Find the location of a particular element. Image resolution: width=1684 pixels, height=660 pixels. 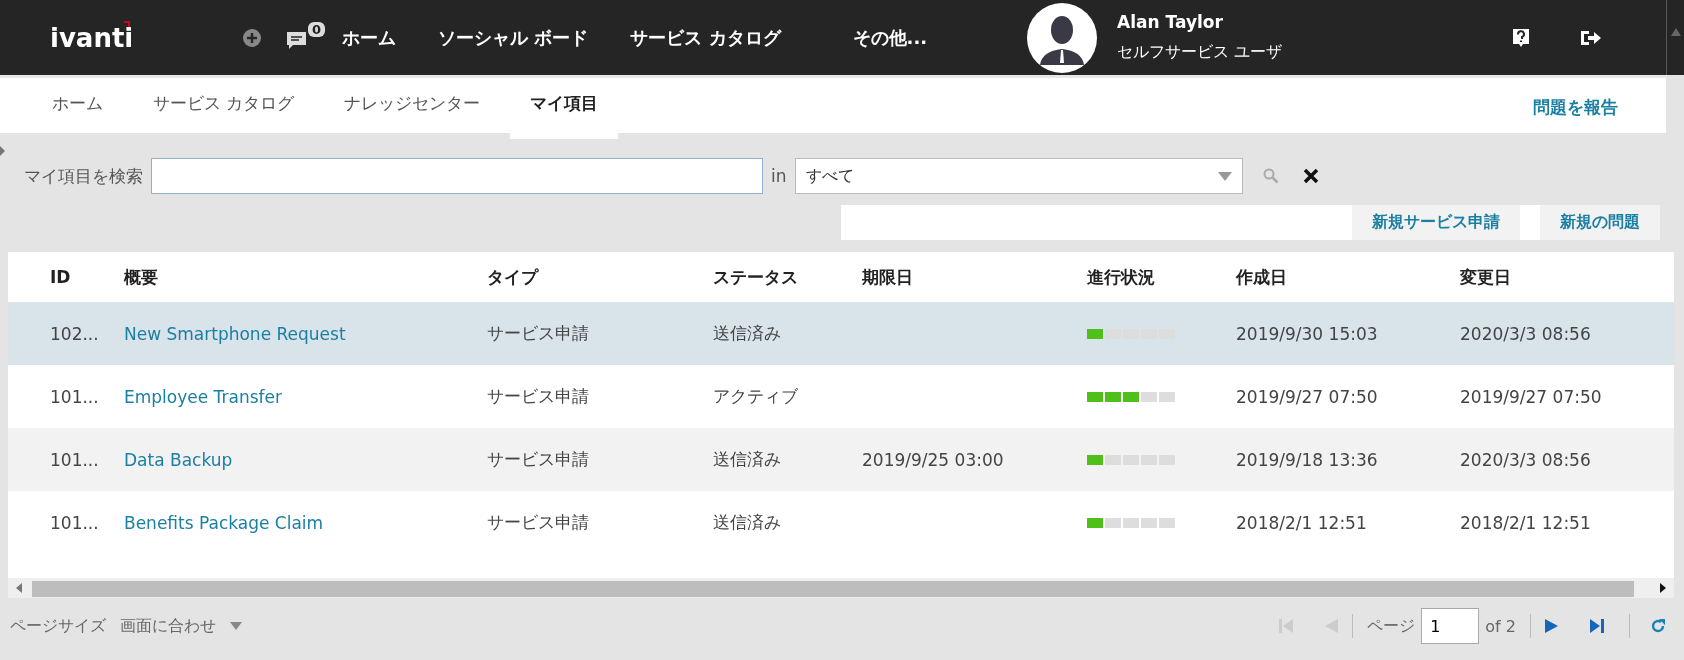

page-label: ページ is located at coordinates (1391, 626).